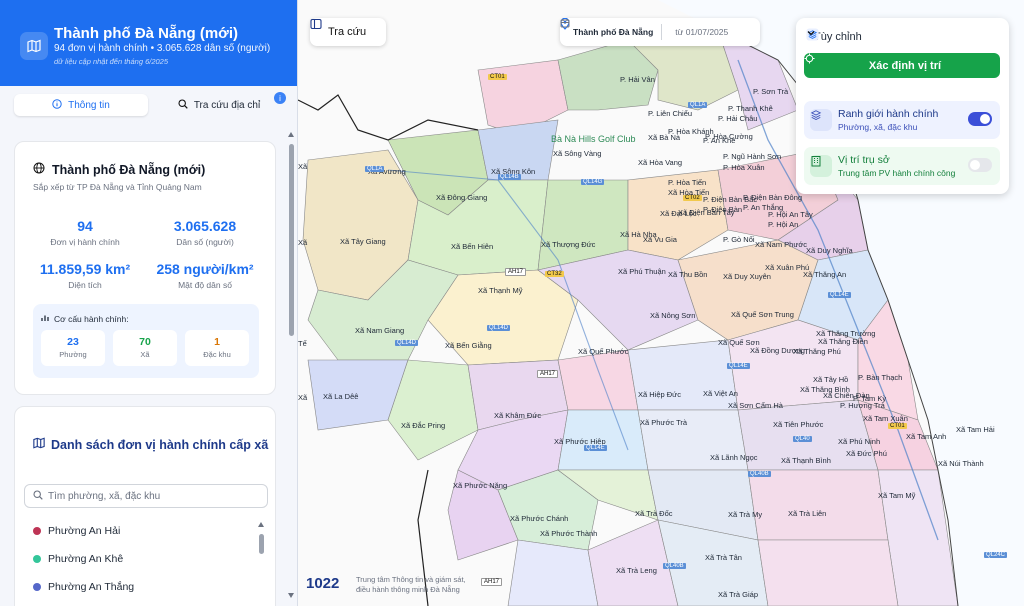  I want to click on commune-search, so click(146, 496).